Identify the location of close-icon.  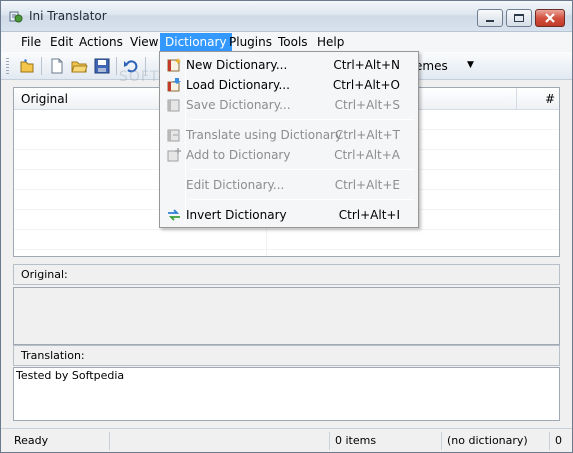
(550, 18).